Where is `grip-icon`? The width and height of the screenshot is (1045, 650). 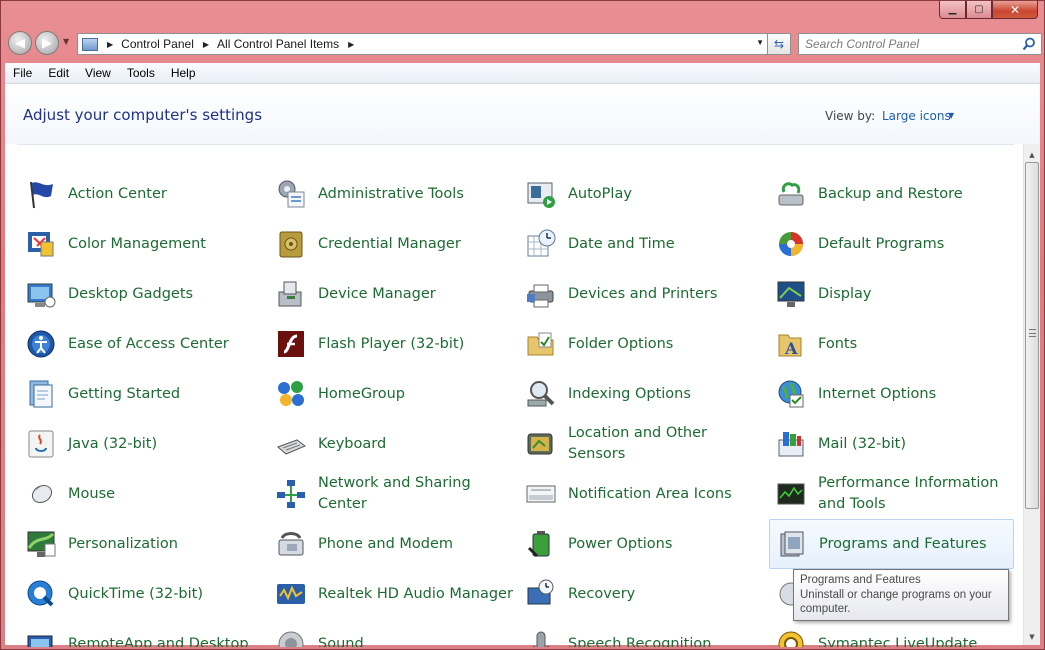
grip-icon is located at coordinates (1032, 333).